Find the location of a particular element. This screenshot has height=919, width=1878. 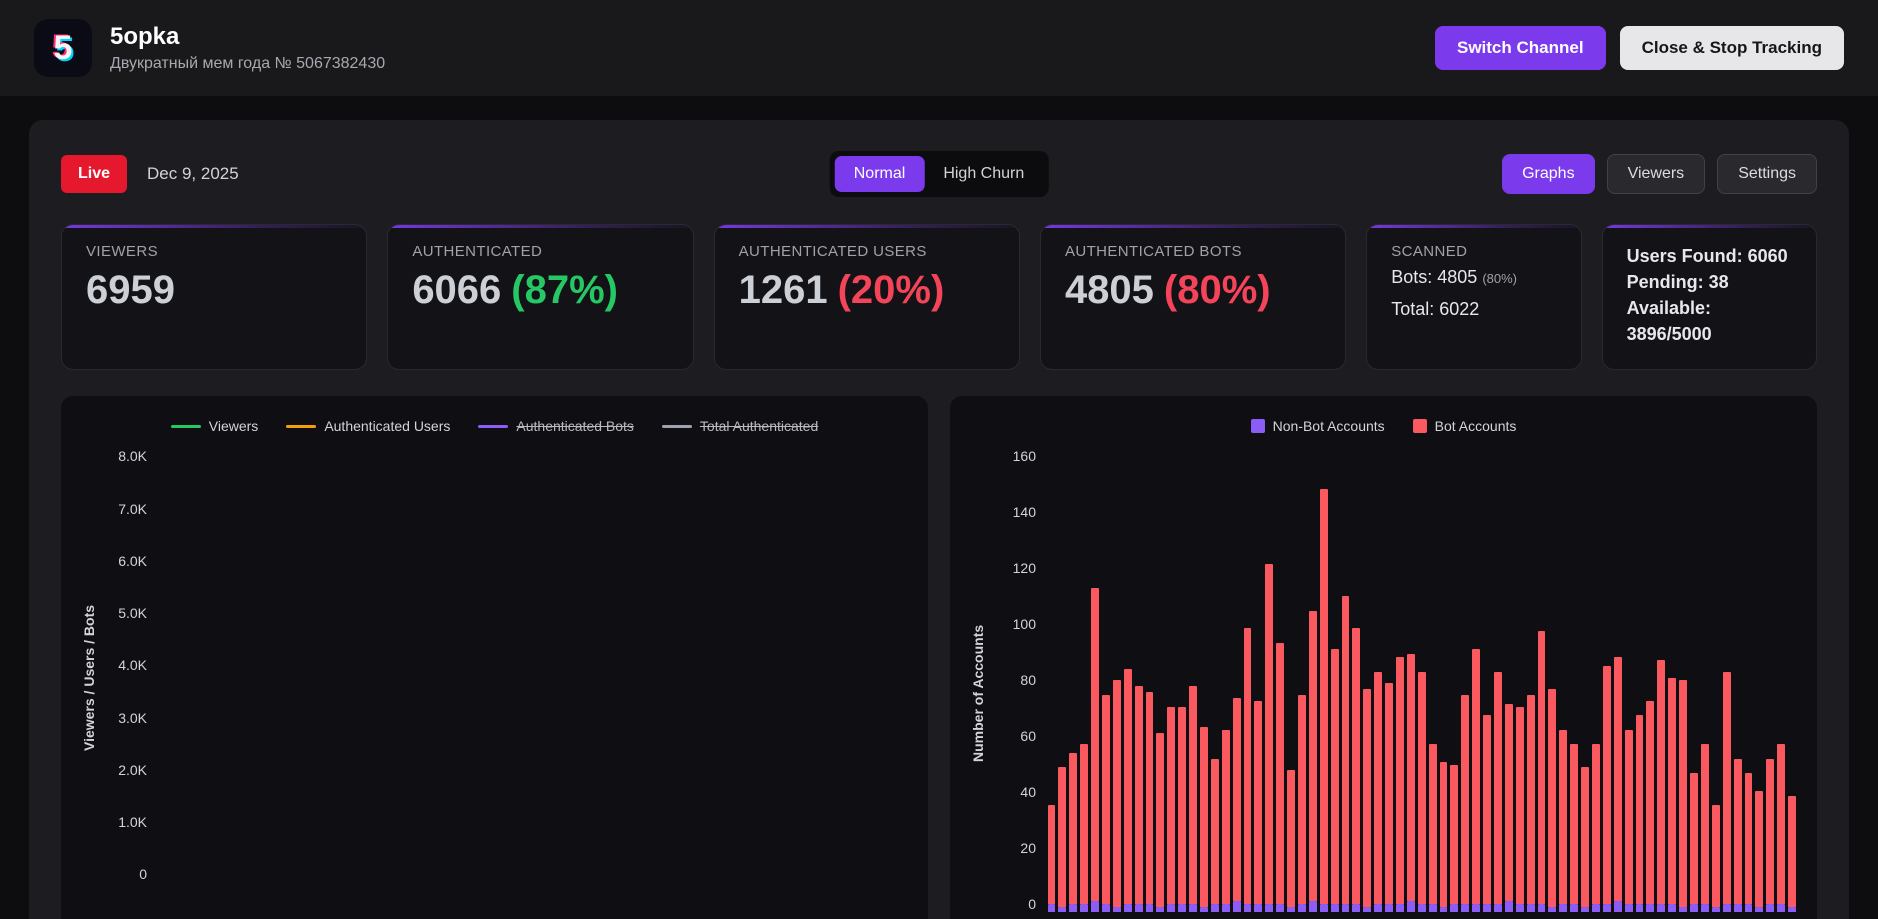

y-tick: 3.0K is located at coordinates (132, 717).